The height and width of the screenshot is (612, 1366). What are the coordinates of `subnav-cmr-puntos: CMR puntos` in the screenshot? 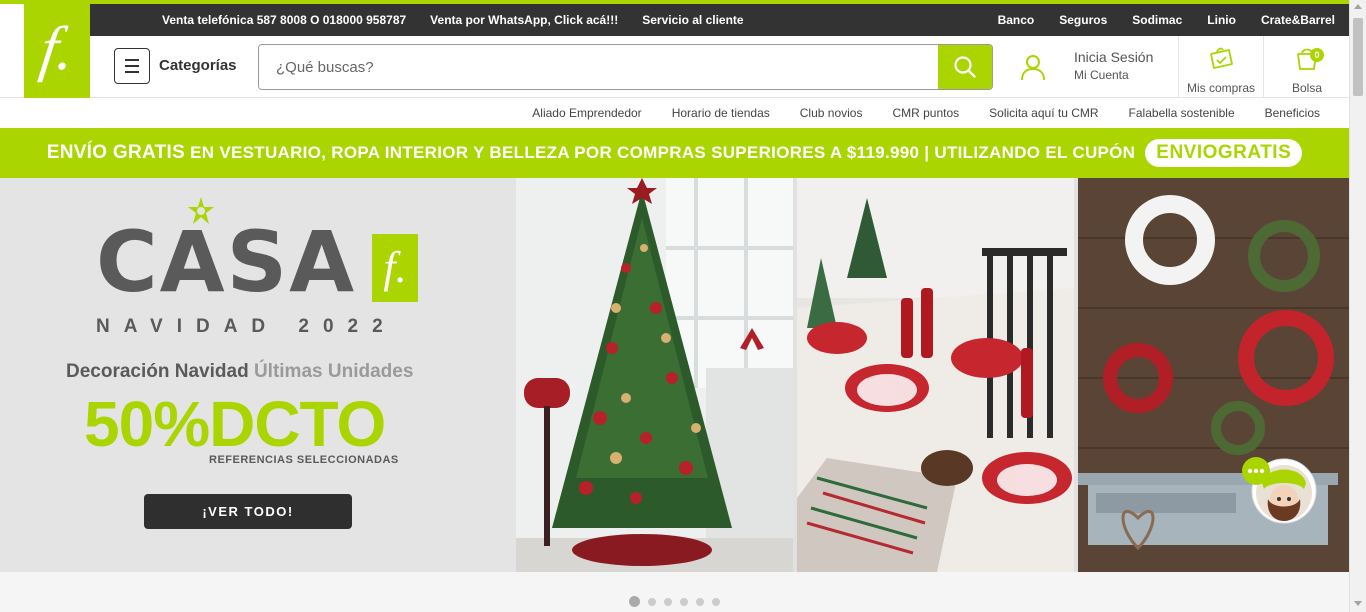 It's located at (925, 113).